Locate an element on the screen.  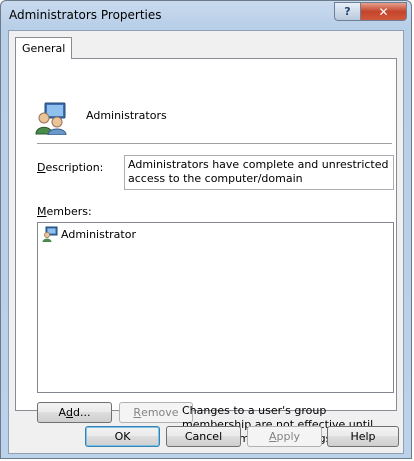
separator is located at coordinates (214, 143).